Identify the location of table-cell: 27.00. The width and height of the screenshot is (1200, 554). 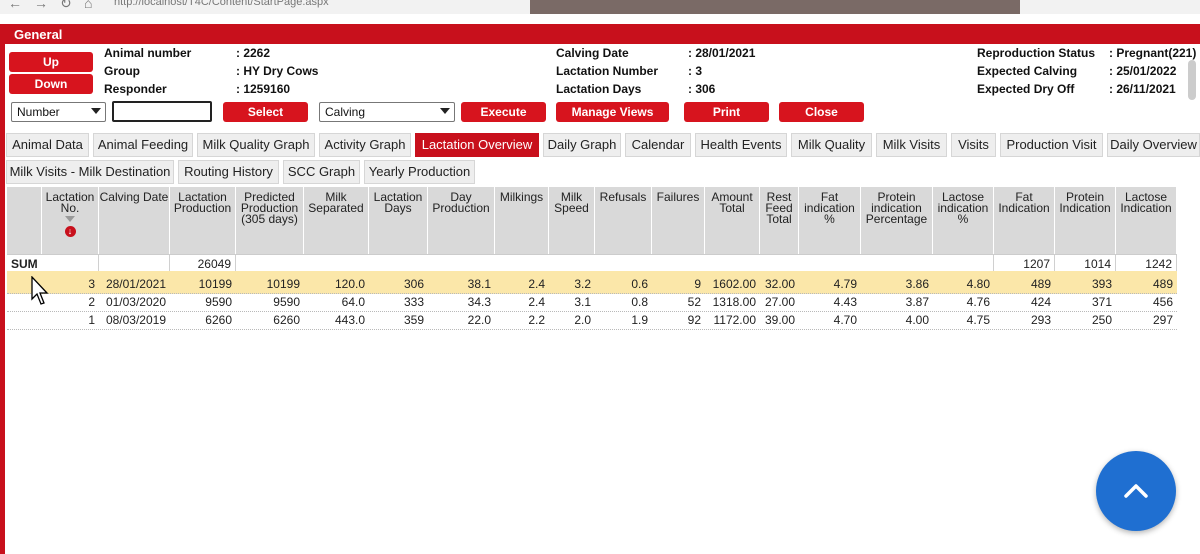
(779, 302).